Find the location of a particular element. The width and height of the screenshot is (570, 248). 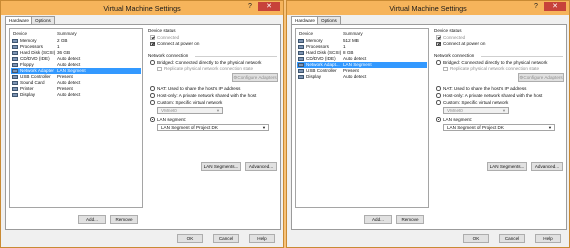

network-connection-label: Network connection is located at coordinates (454, 55).